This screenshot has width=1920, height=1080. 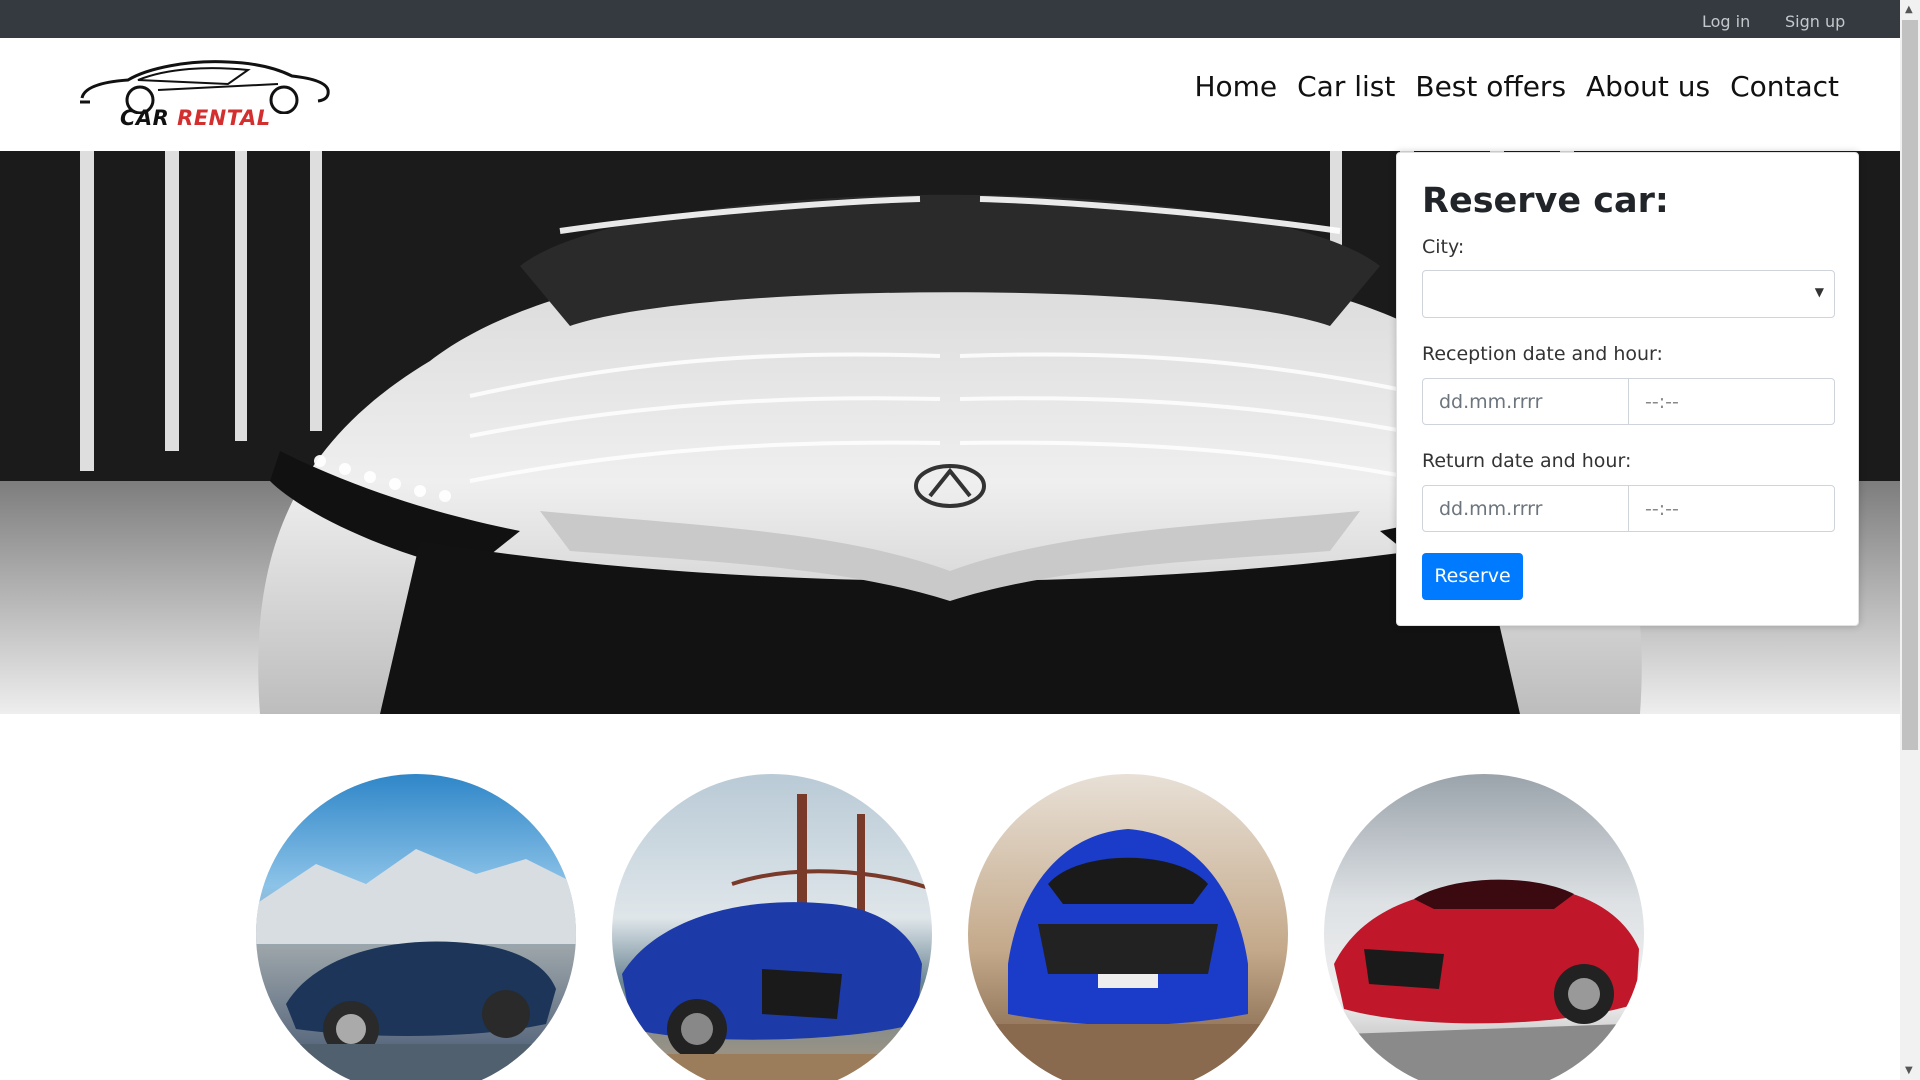 What do you see at coordinates (1628, 294) in the screenshot?
I see `city-select: ▼` at bounding box center [1628, 294].